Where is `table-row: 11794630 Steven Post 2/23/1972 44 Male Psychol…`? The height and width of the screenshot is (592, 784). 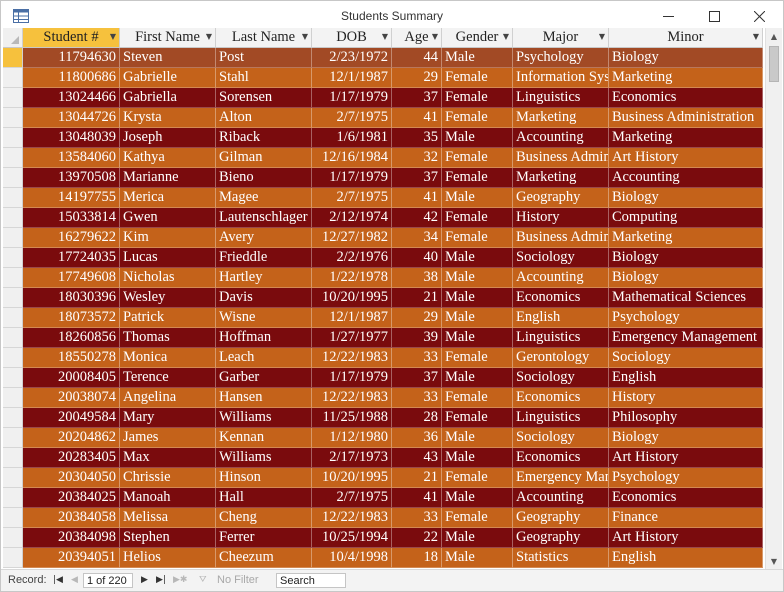 table-row: 11794630 Steven Post 2/23/1972 44 Male Psychol… is located at coordinates (383, 58).